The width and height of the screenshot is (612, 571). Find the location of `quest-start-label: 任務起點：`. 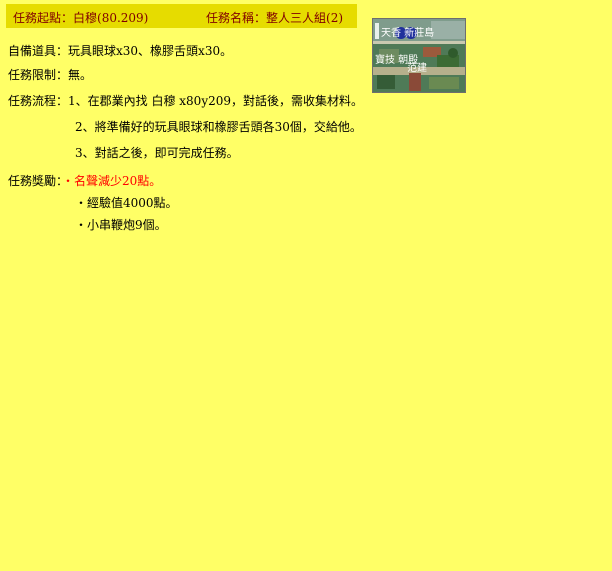

quest-start-label: 任務起點： is located at coordinates (43, 18).